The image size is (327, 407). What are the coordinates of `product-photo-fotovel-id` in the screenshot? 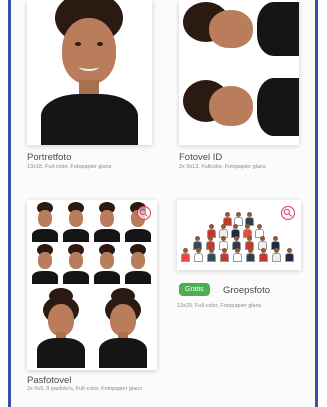 It's located at (239, 72).